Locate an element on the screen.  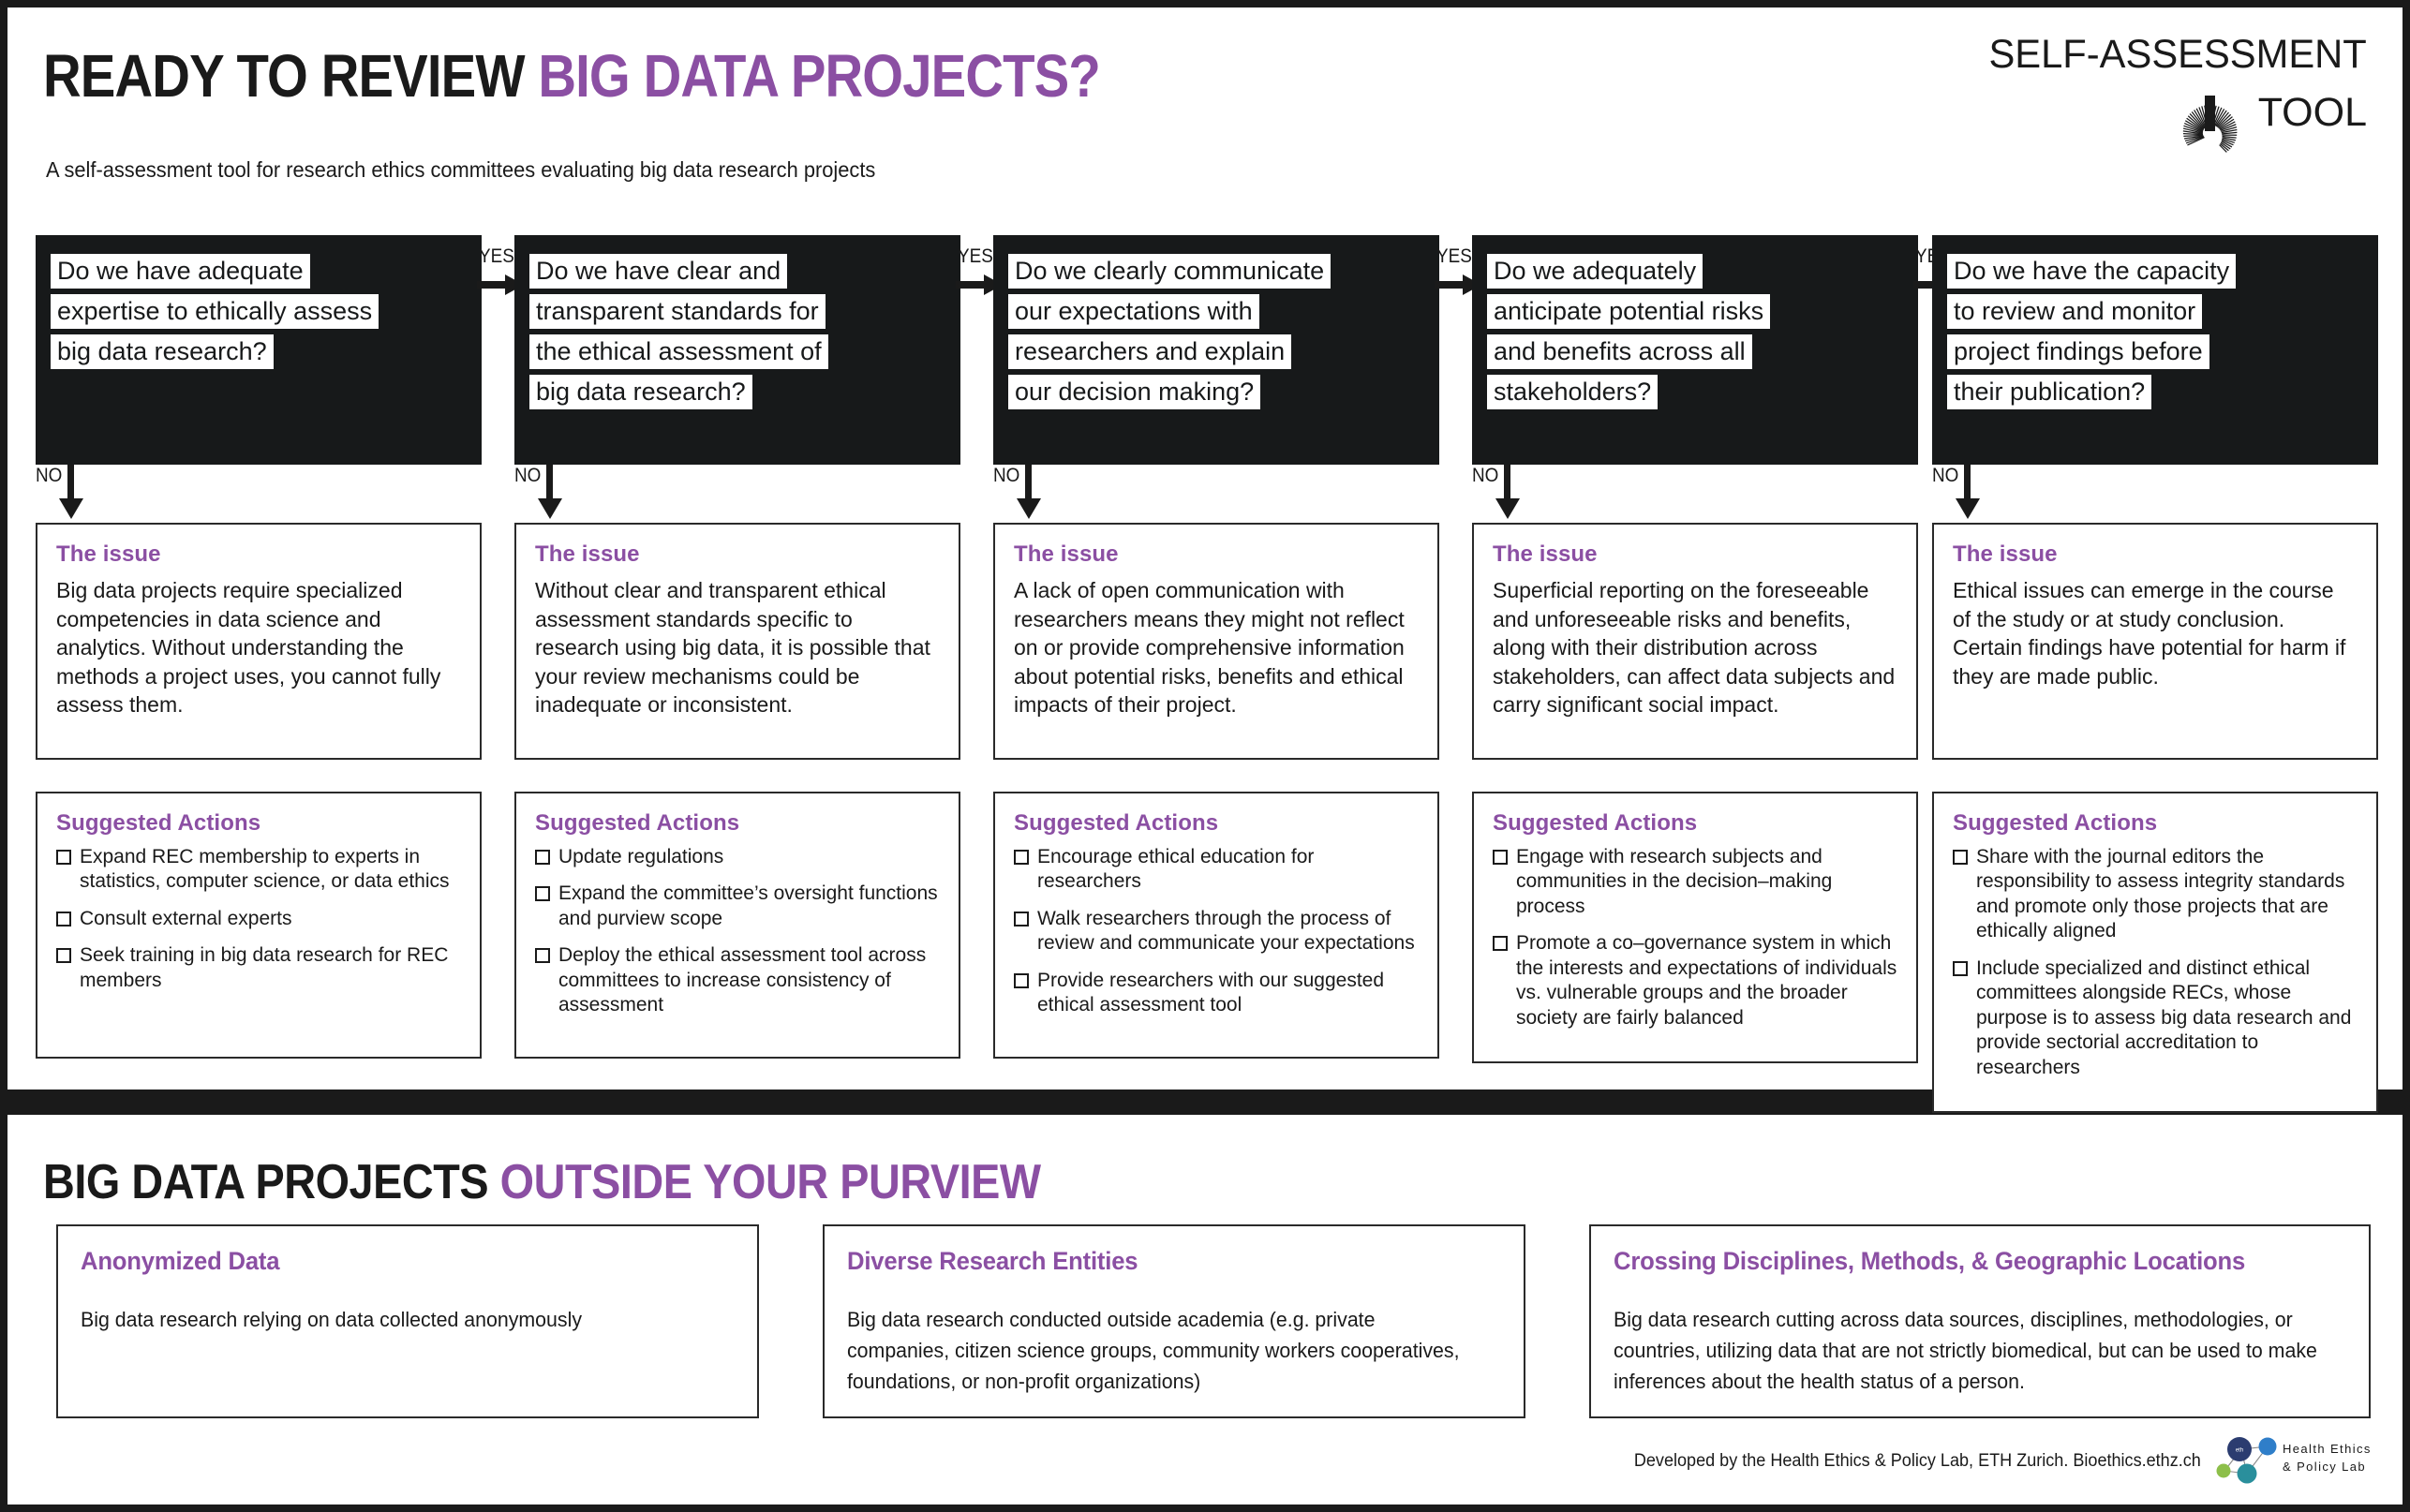
yes-label: YES is located at coordinates (975, 256).